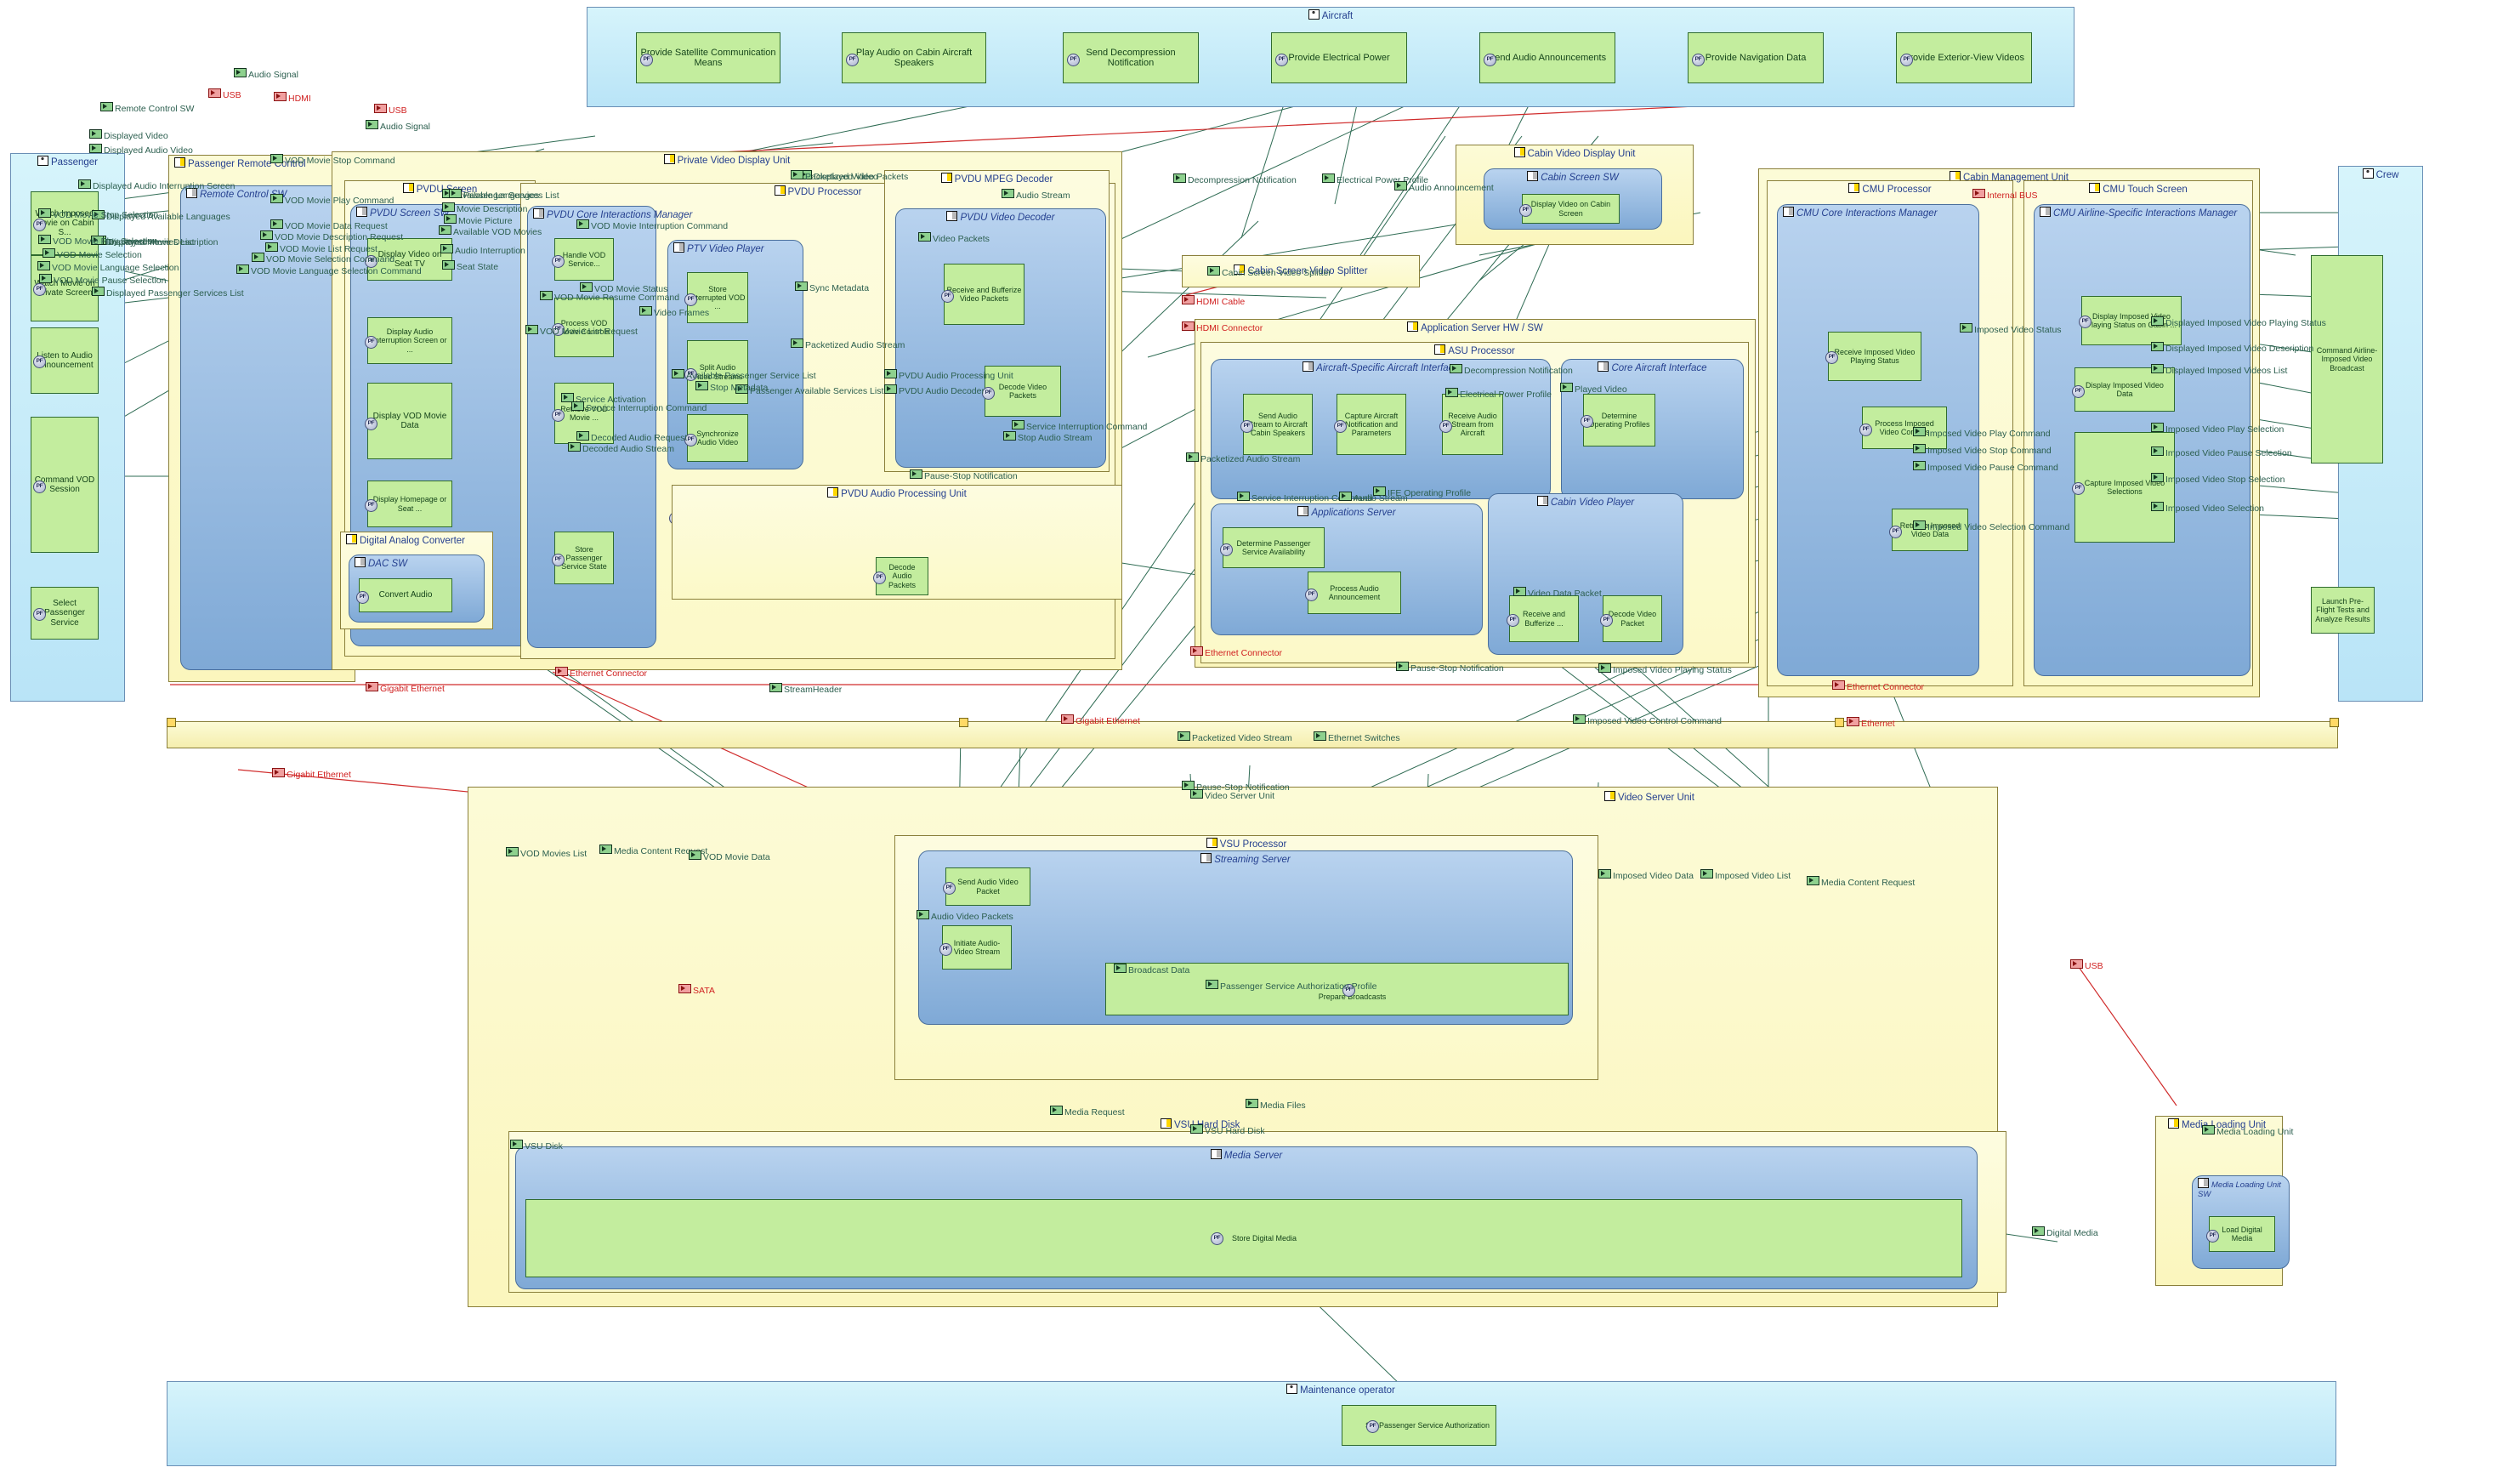  Describe the element at coordinates (1839, 722) in the screenshot. I see `bus-port-mid2` at that location.